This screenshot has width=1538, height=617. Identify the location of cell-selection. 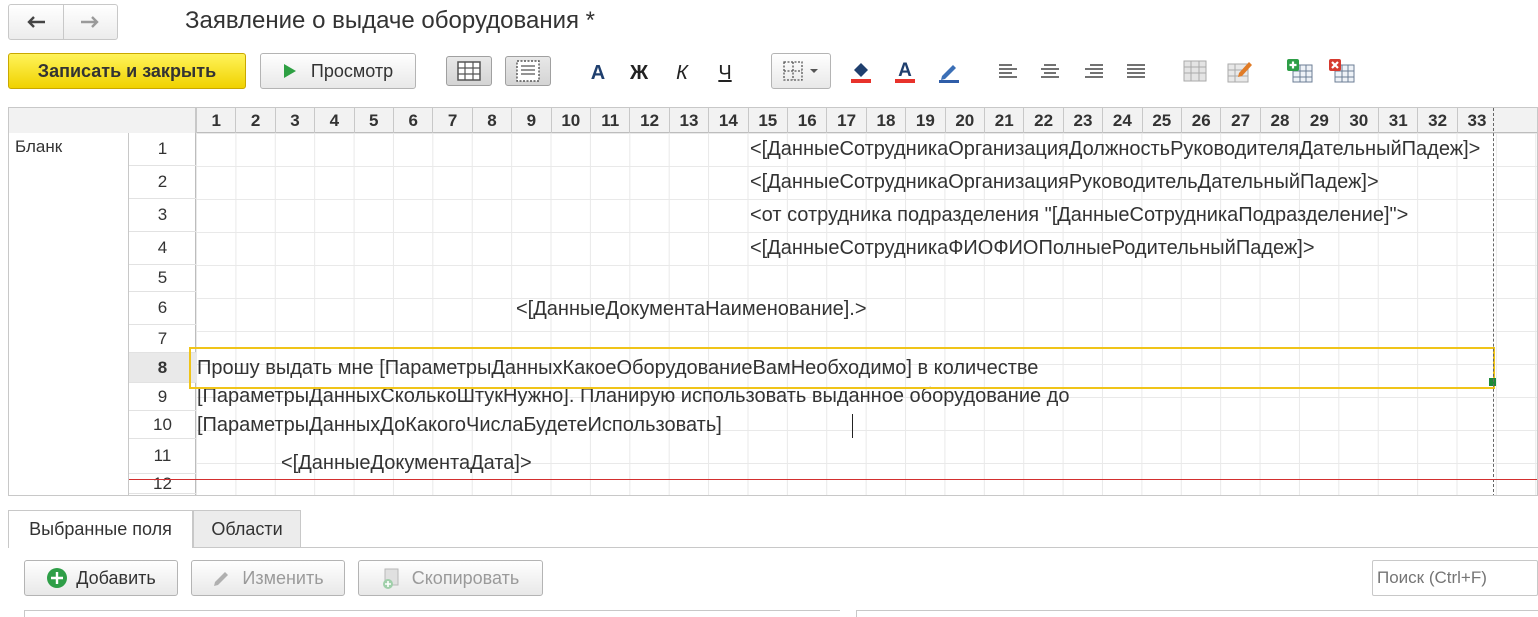
(842, 368).